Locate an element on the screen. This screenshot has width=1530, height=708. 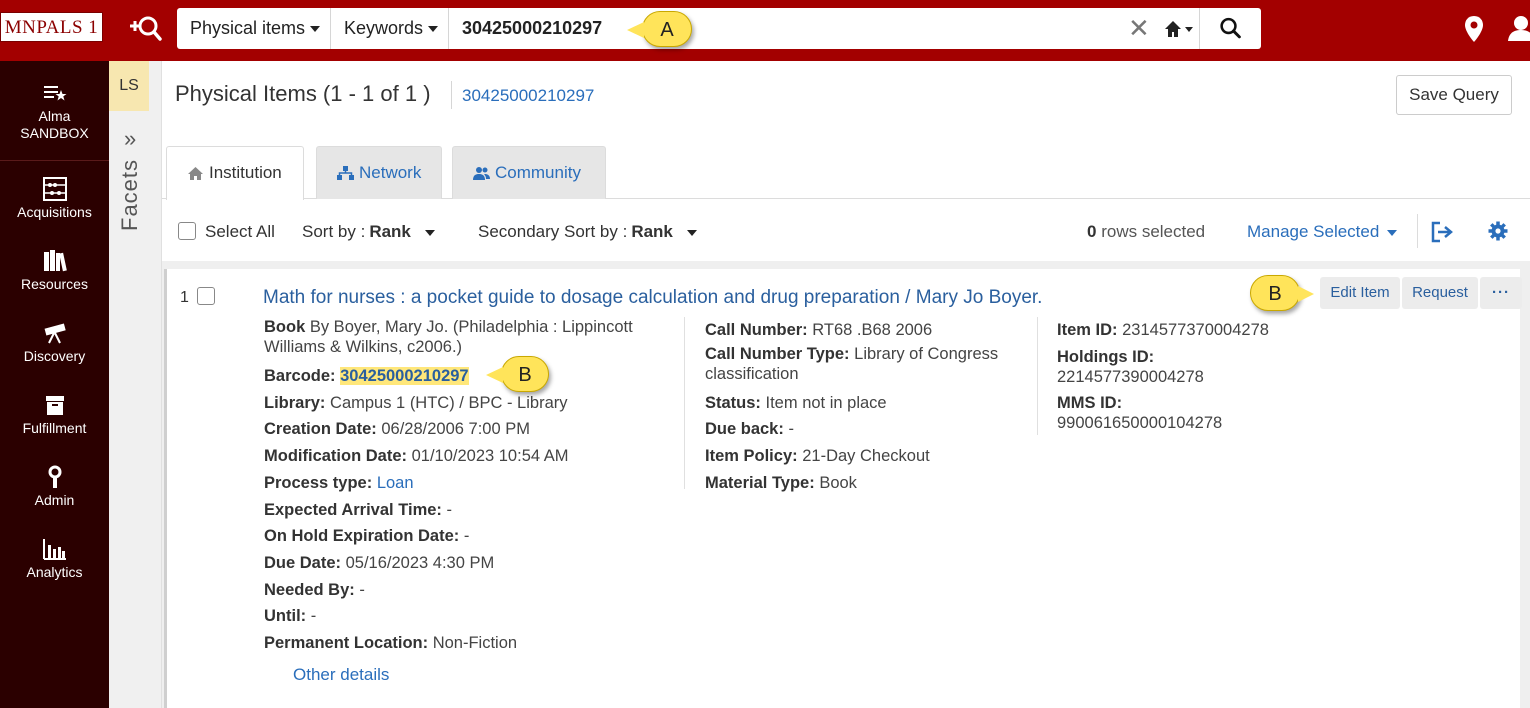
field-value: 05/16/2023 4:30 PM is located at coordinates (420, 562).